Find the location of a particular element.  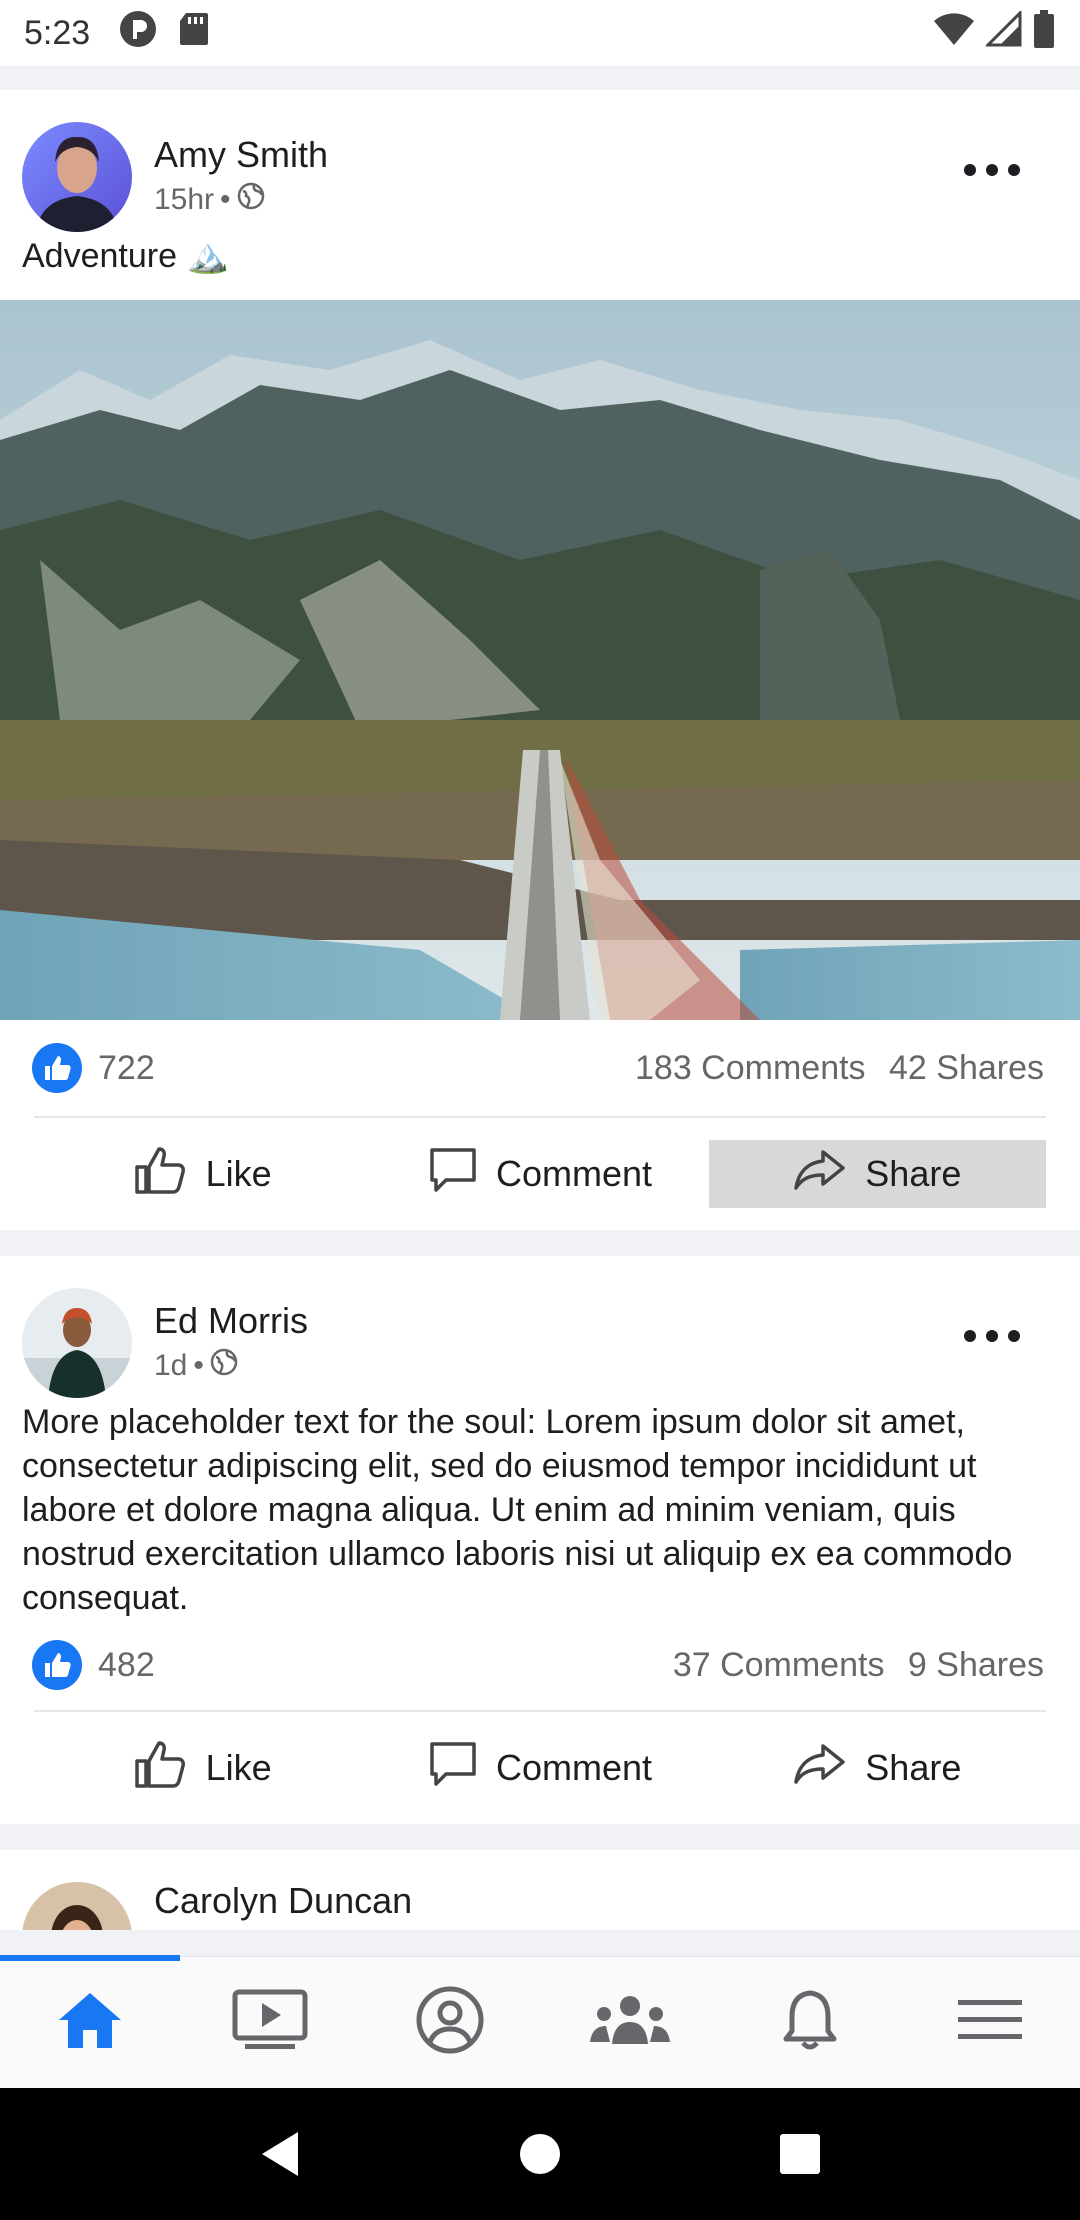

notifications-icon is located at coordinates (810, 2022).